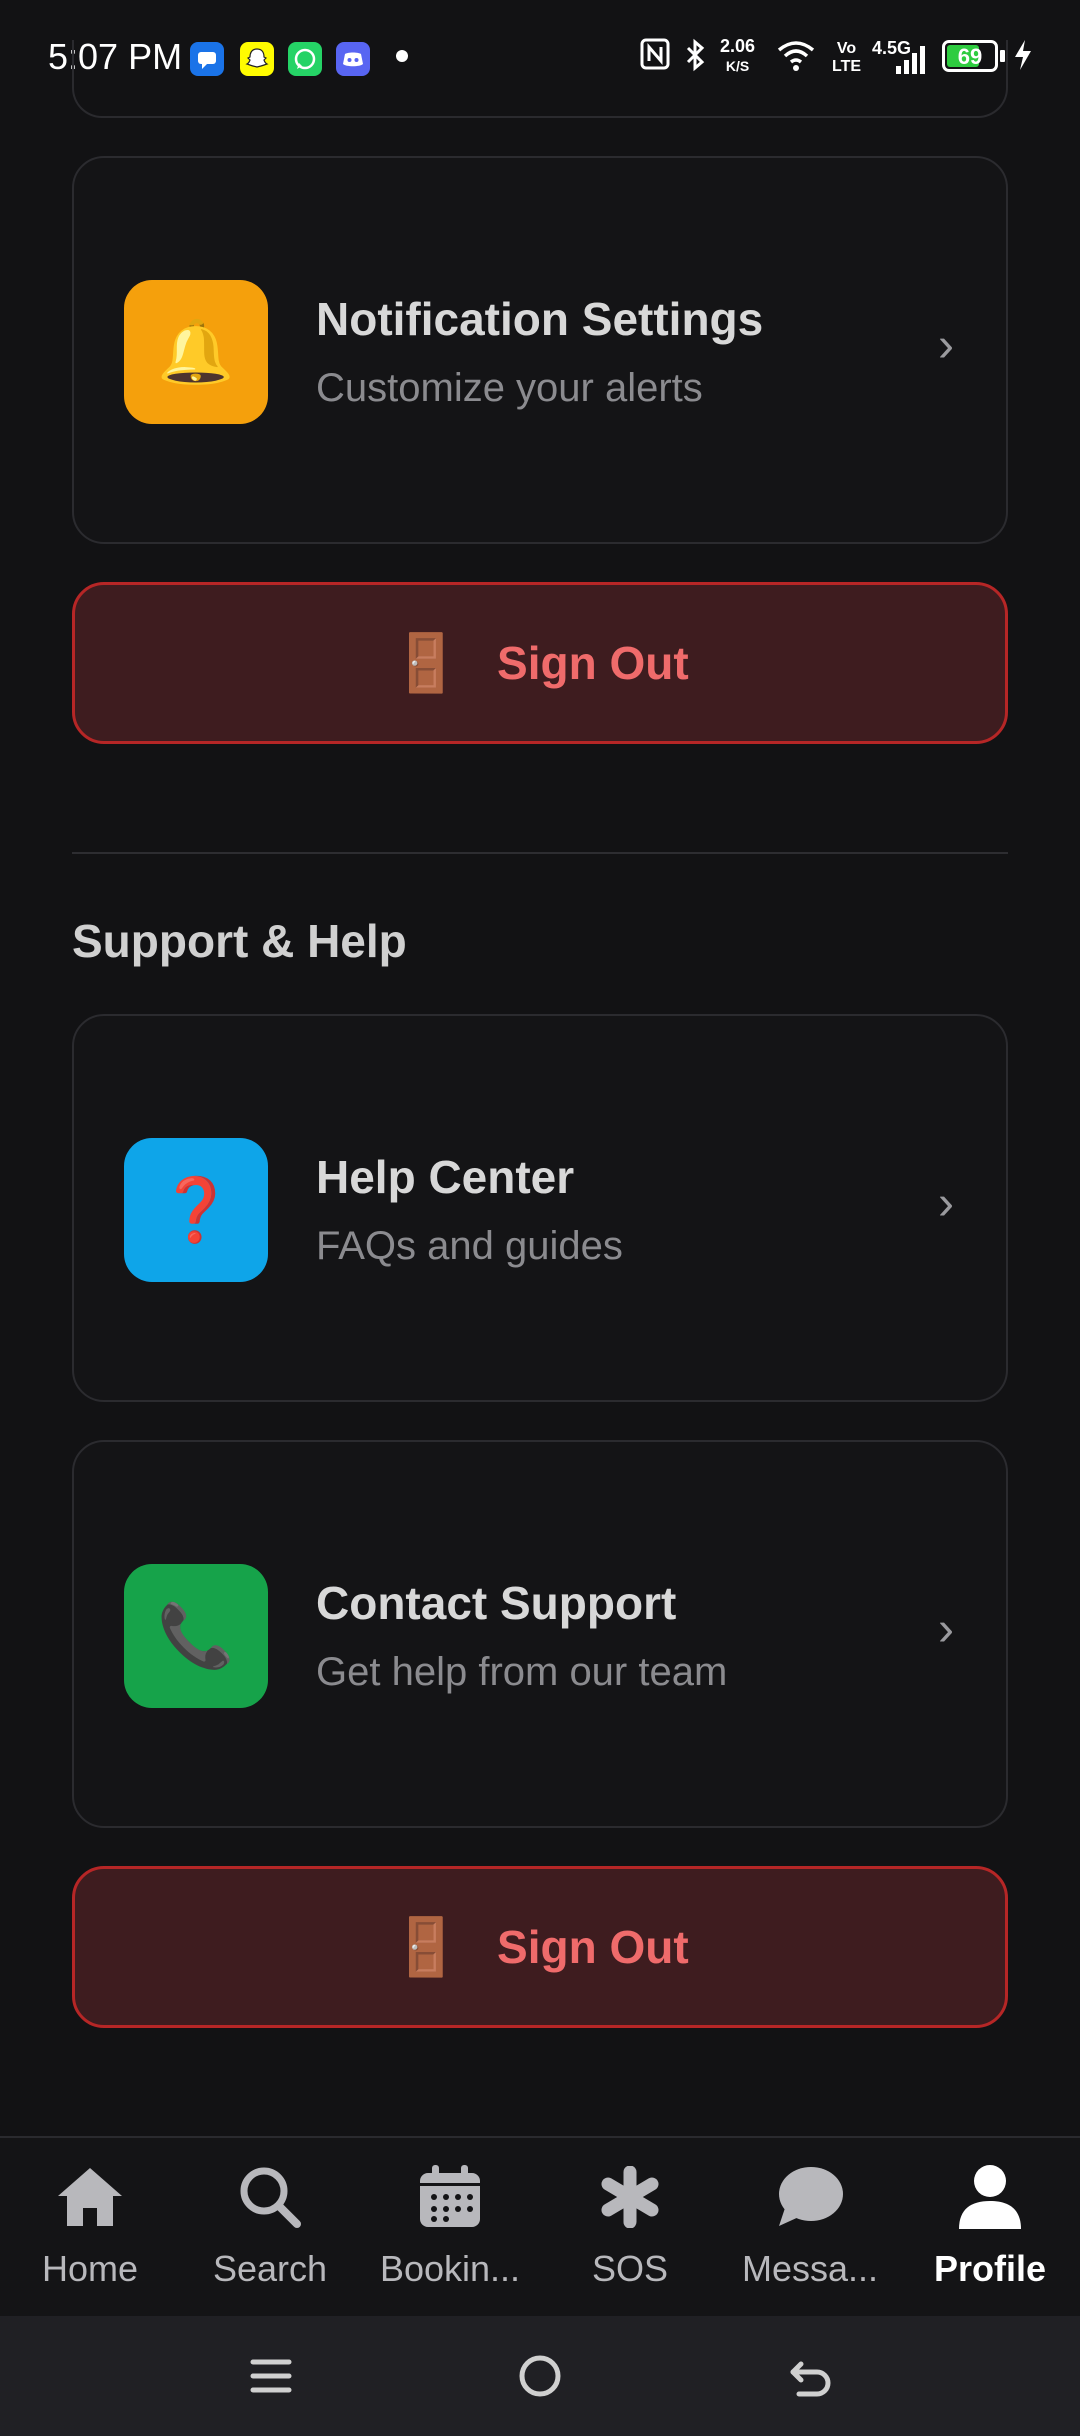  I want to click on help-center-subtitle: FAQs and guides, so click(469, 1246).